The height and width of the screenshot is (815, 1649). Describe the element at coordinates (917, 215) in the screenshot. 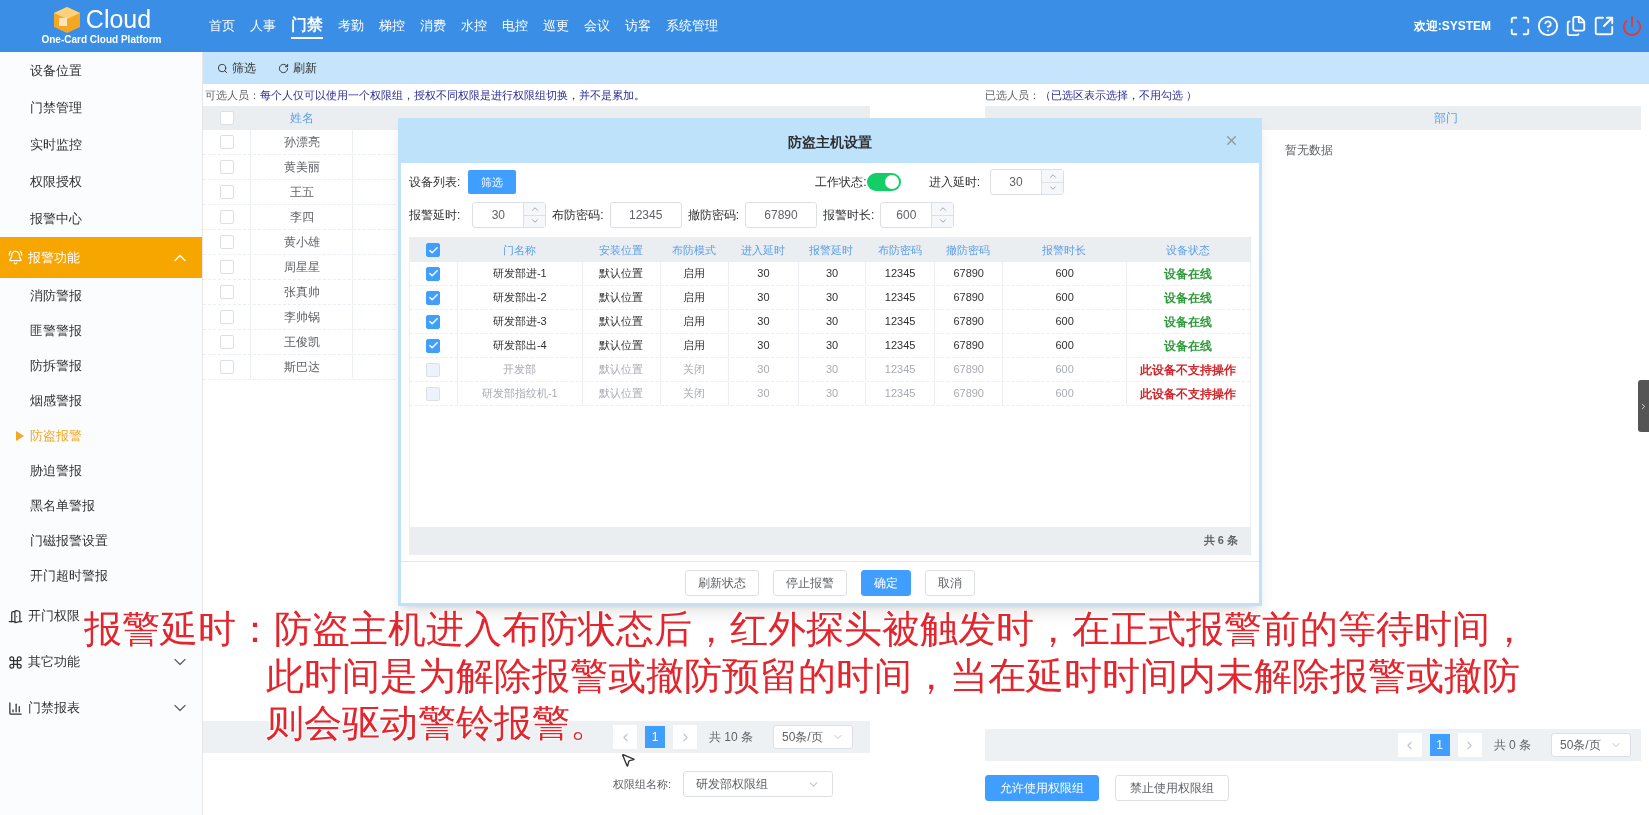

I see `number-field: 600` at that location.